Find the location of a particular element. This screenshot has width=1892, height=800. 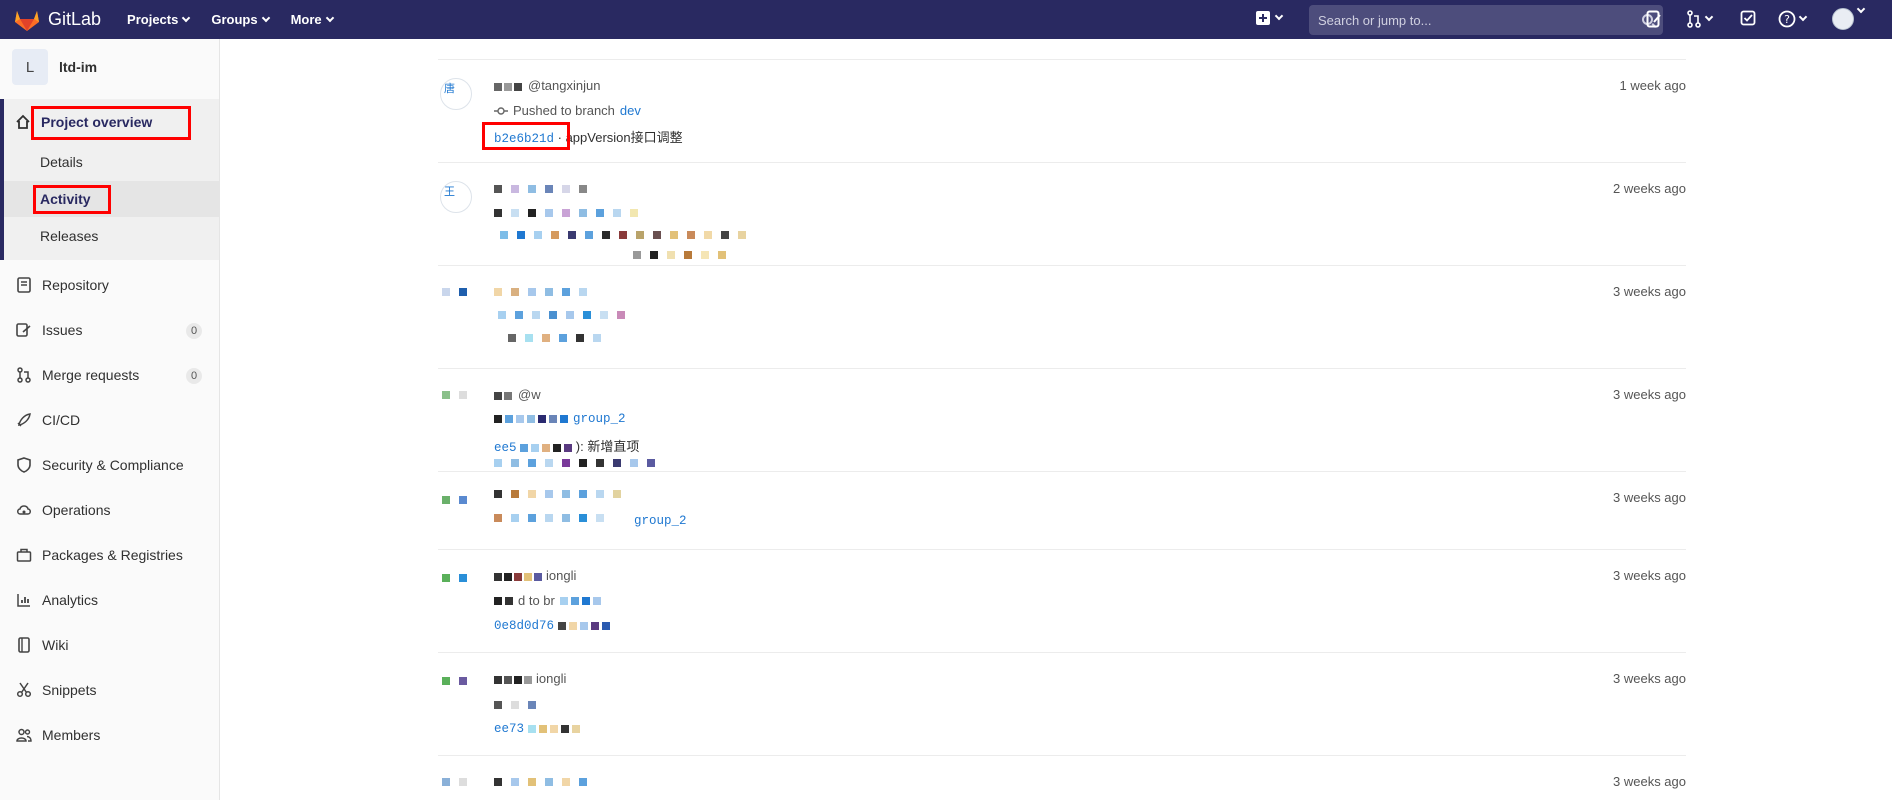

merge-requests-count-badge: 0 is located at coordinates (194, 376).